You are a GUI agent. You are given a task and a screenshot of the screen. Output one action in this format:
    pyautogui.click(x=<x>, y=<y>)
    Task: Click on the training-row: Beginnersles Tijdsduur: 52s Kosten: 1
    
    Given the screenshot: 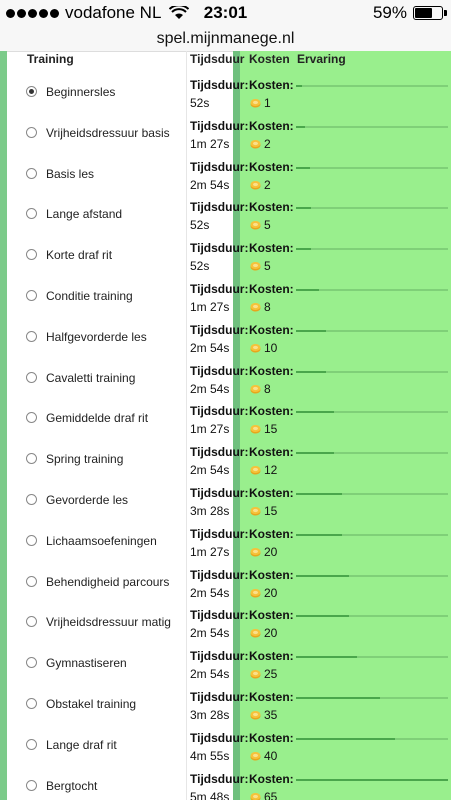 What is the action you would take?
    pyautogui.click(x=225, y=96)
    